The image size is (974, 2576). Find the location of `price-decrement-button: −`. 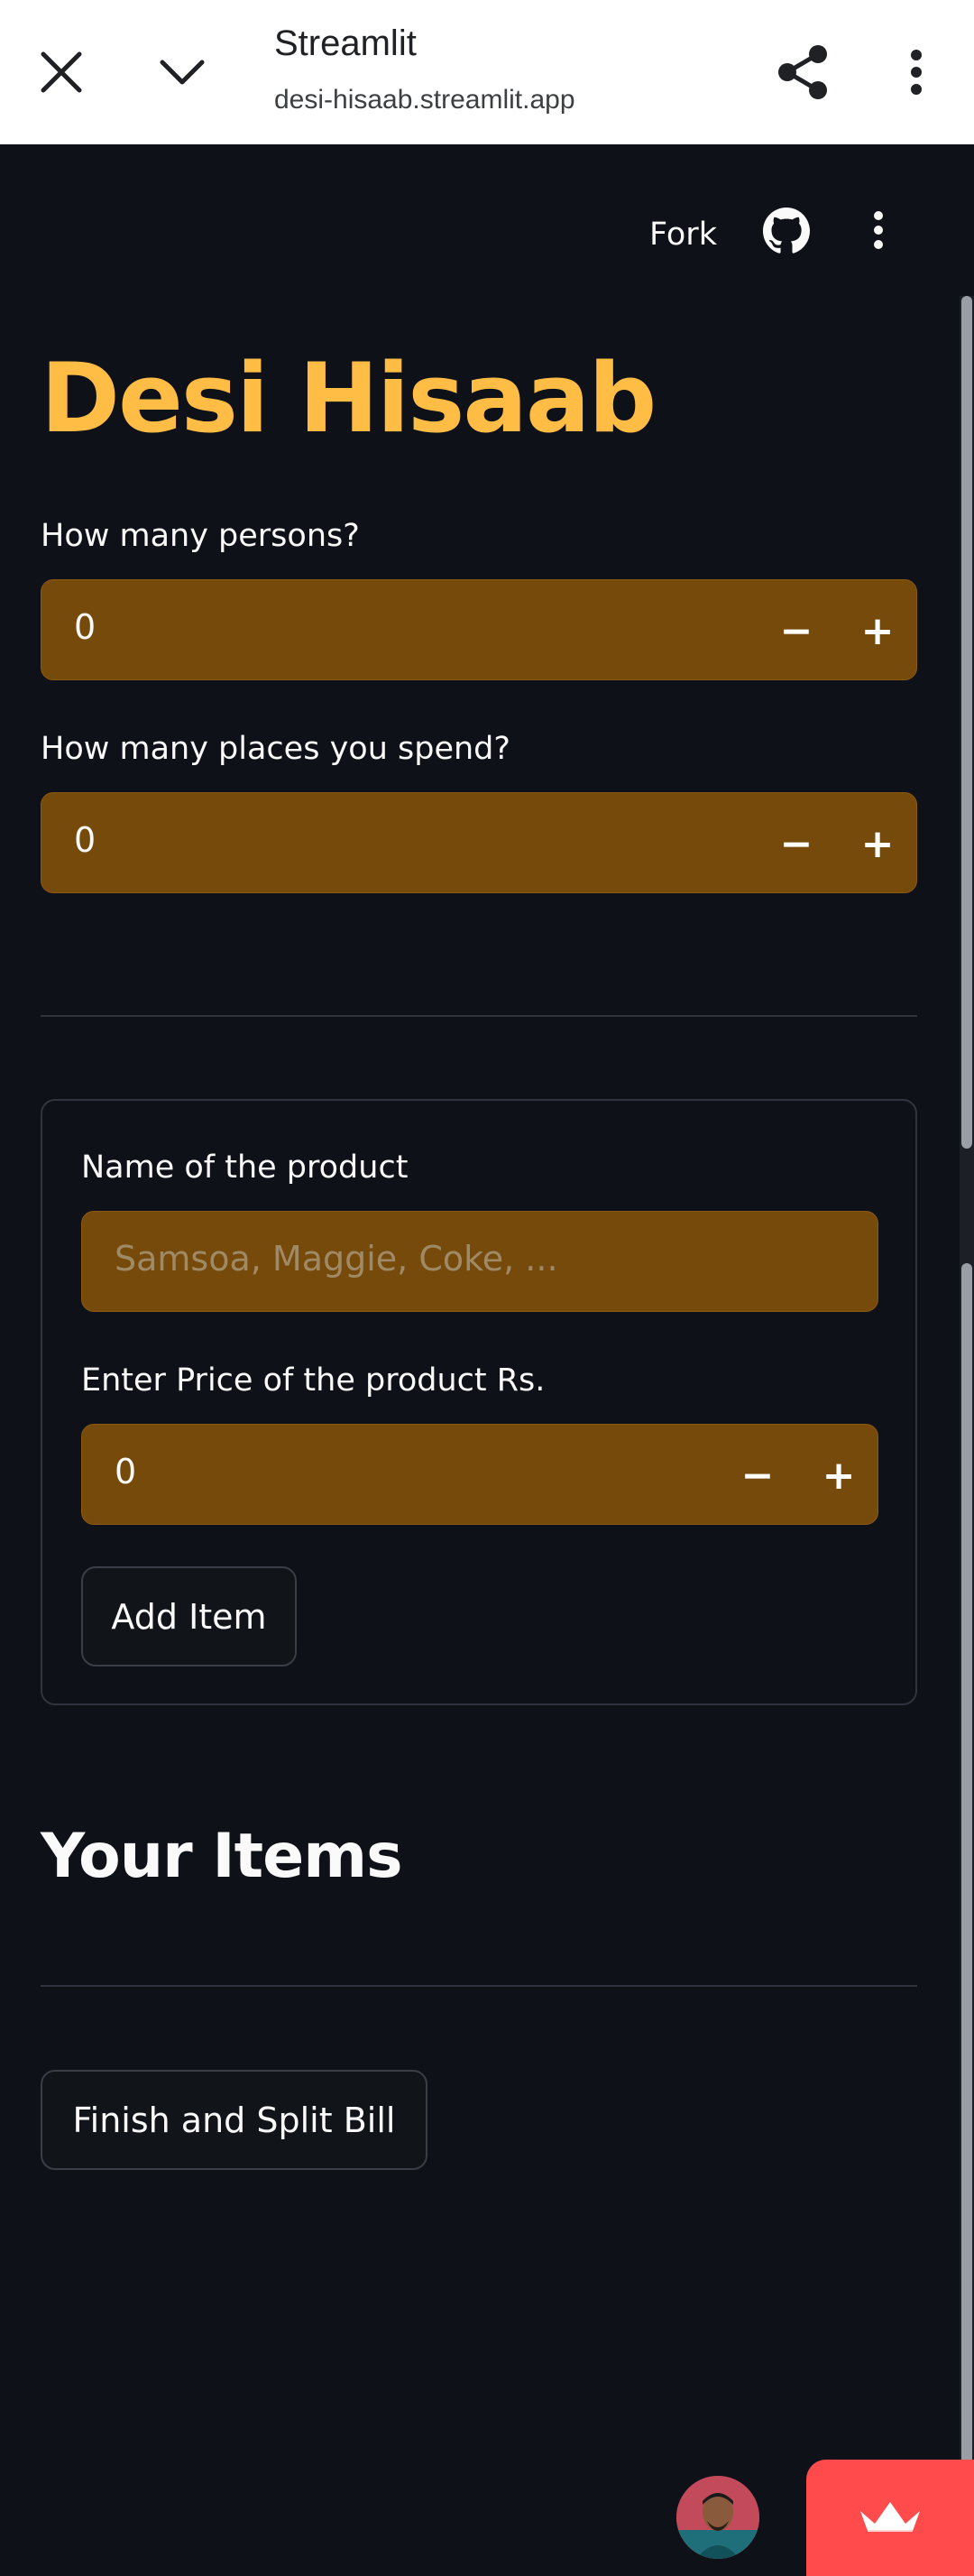

price-decrement-button: − is located at coordinates (758, 1475).